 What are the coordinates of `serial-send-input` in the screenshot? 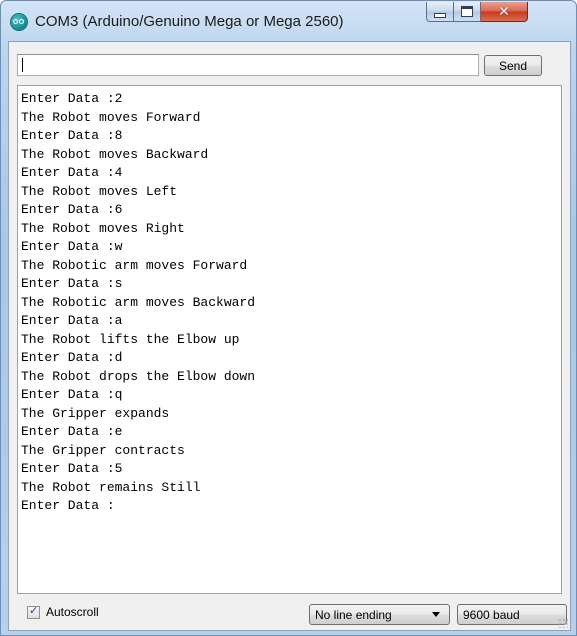 It's located at (248, 65).